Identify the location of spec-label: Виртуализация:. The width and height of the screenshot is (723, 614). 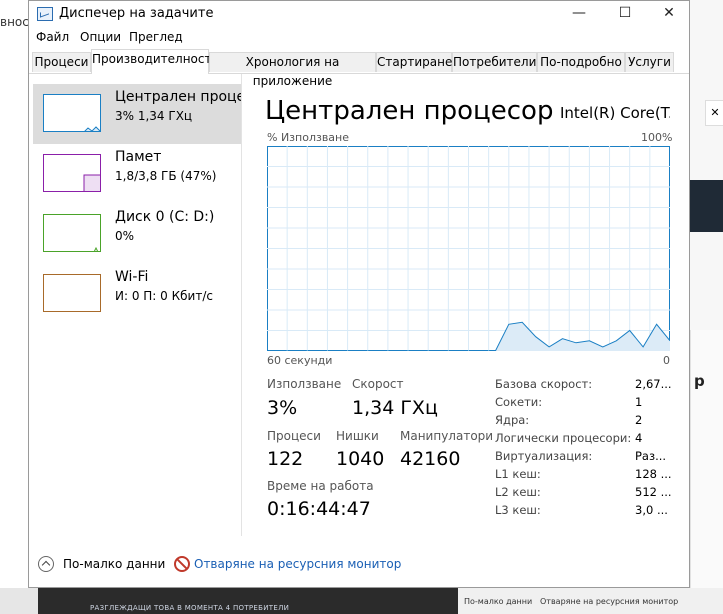
(544, 456).